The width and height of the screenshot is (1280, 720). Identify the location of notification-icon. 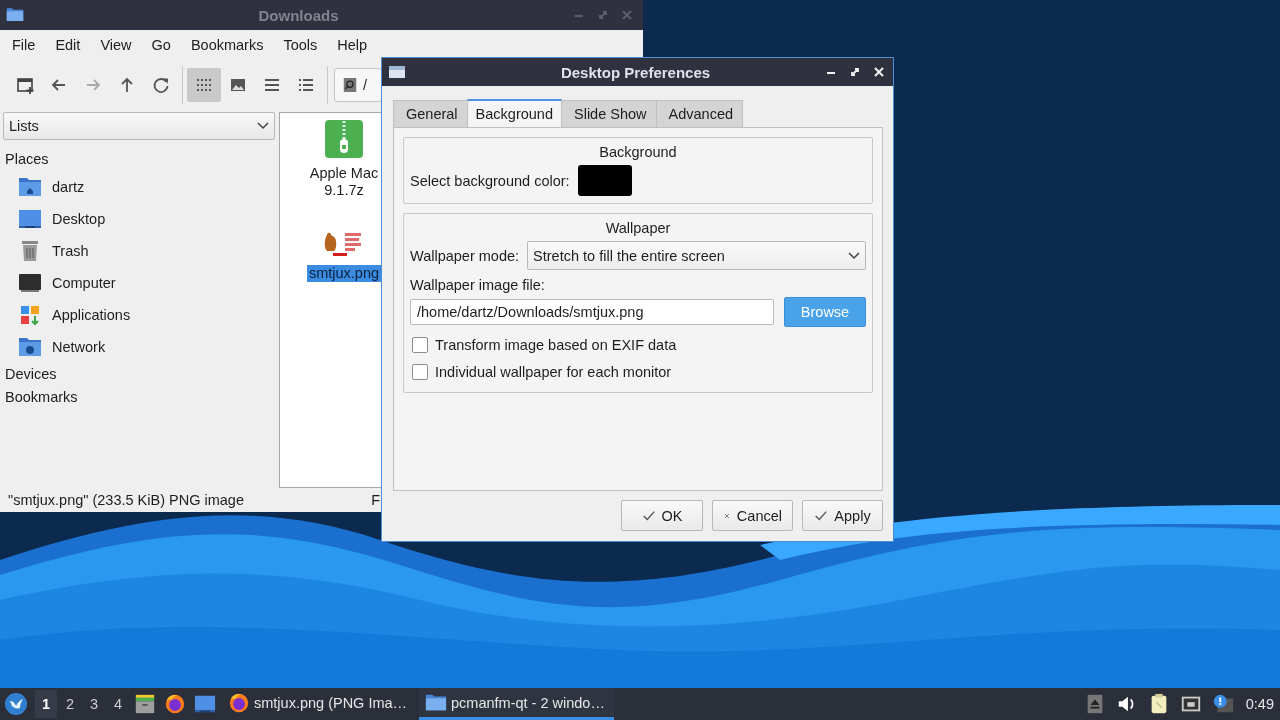
(1222, 704).